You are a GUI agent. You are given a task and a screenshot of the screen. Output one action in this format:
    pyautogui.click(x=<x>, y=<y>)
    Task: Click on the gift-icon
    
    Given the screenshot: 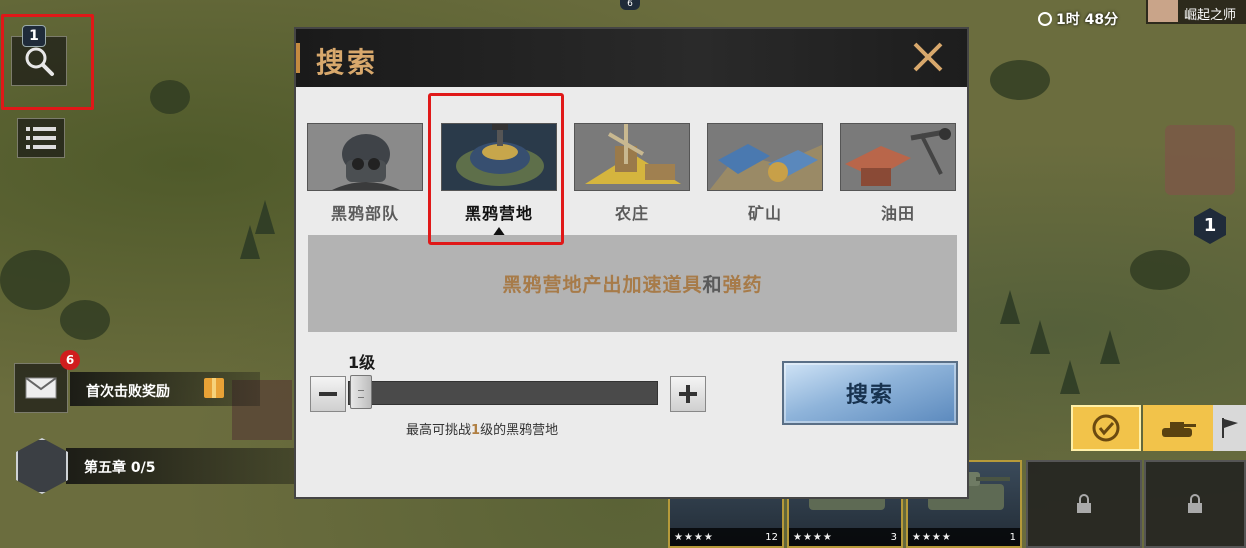 What is the action you would take?
    pyautogui.click(x=214, y=388)
    